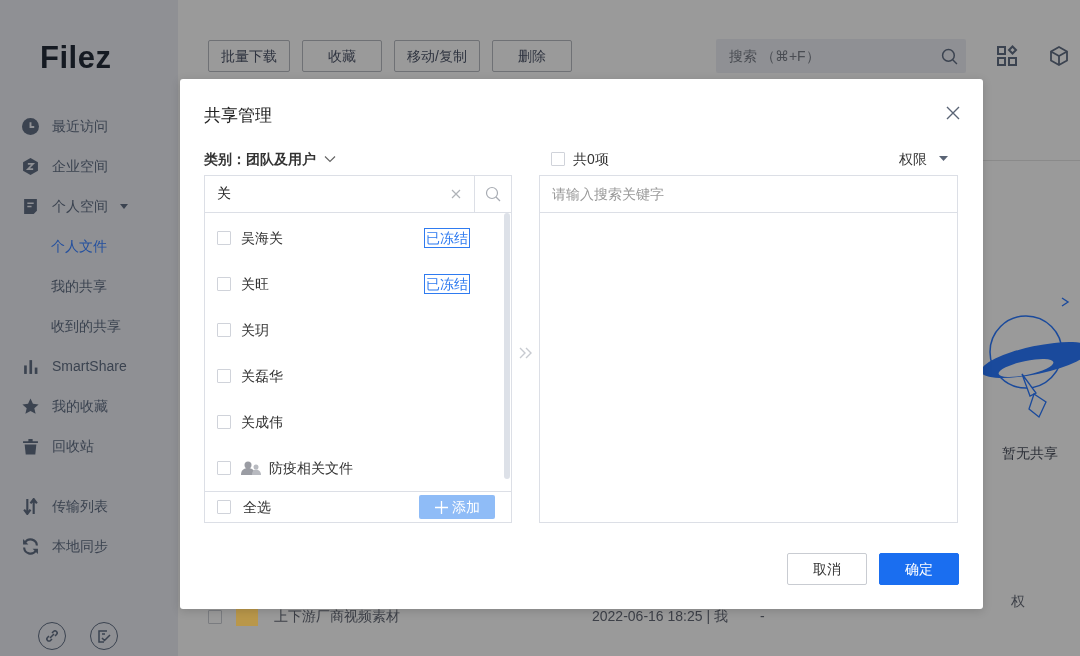  What do you see at coordinates (262, 376) in the screenshot?
I see `result-name: 关磊华` at bounding box center [262, 376].